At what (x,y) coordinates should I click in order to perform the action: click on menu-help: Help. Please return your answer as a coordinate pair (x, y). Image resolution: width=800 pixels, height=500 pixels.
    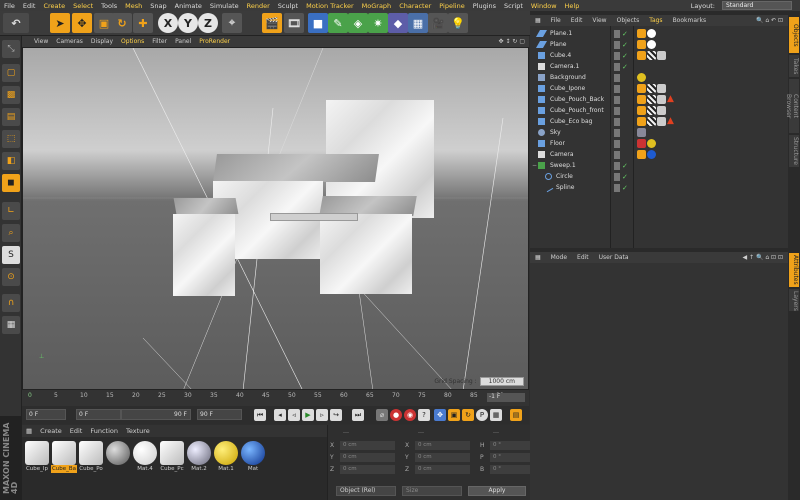
    Looking at the image, I should click on (572, 6).